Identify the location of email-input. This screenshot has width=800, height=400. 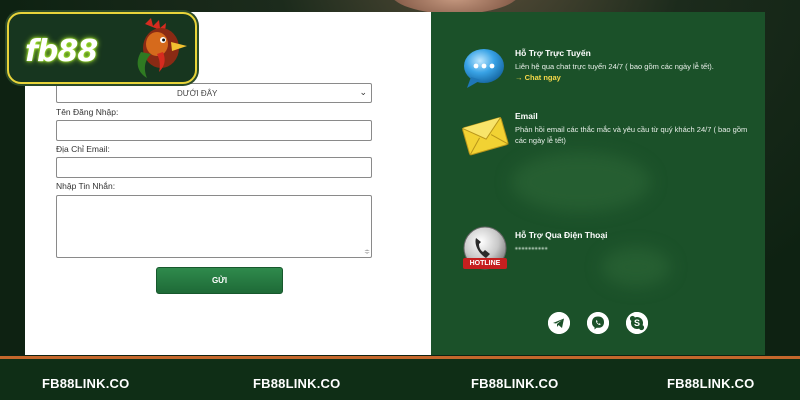
(214, 167).